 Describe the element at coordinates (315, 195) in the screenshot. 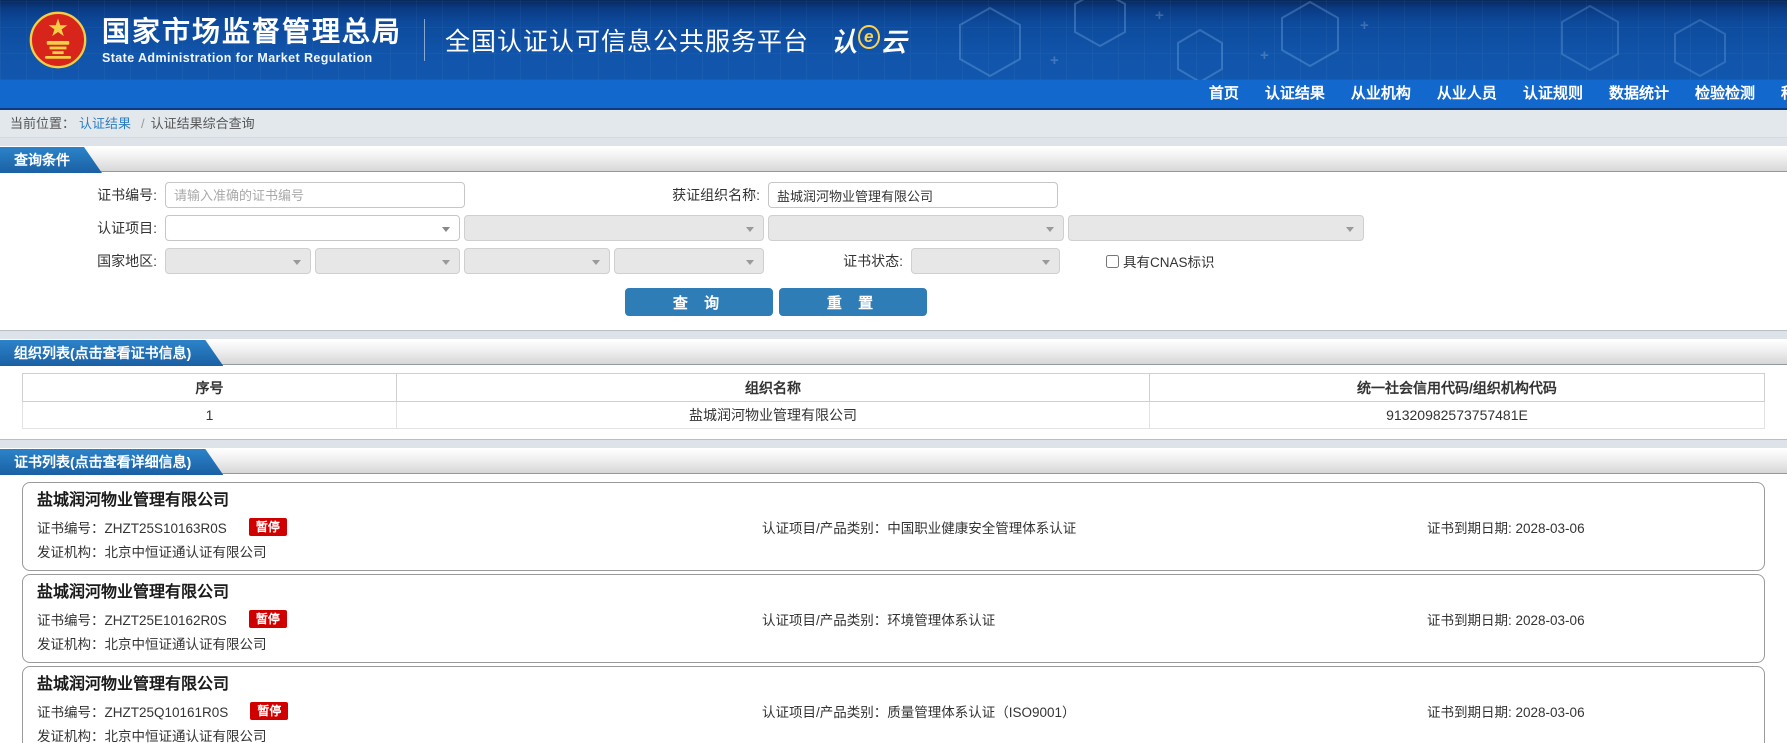

I see `cert-no-input` at that location.